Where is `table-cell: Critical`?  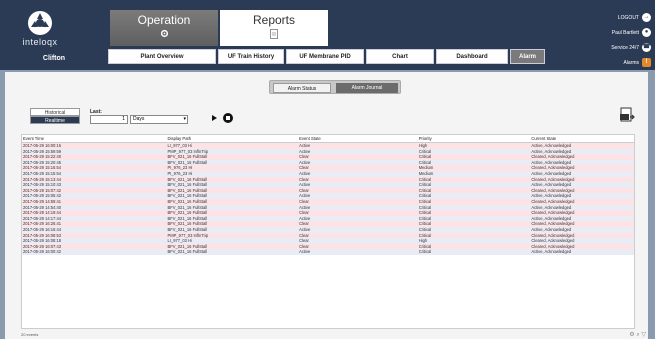
table-cell: Critical is located at coordinates (425, 252).